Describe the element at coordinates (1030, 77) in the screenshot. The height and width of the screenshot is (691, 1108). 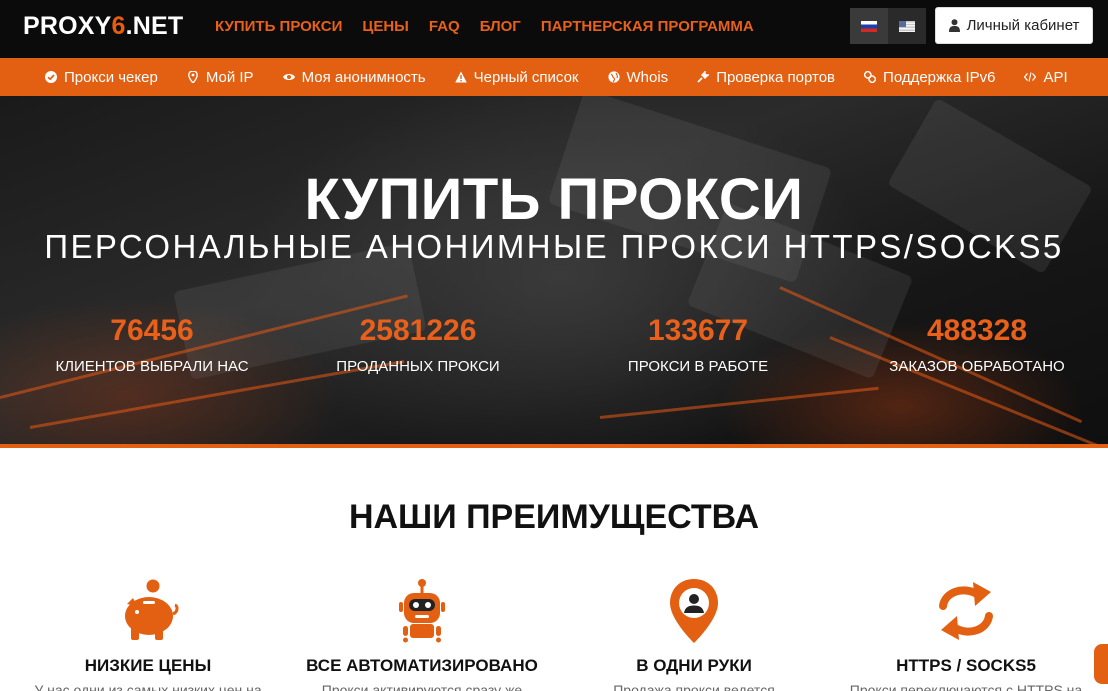
I see `code-icon` at that location.